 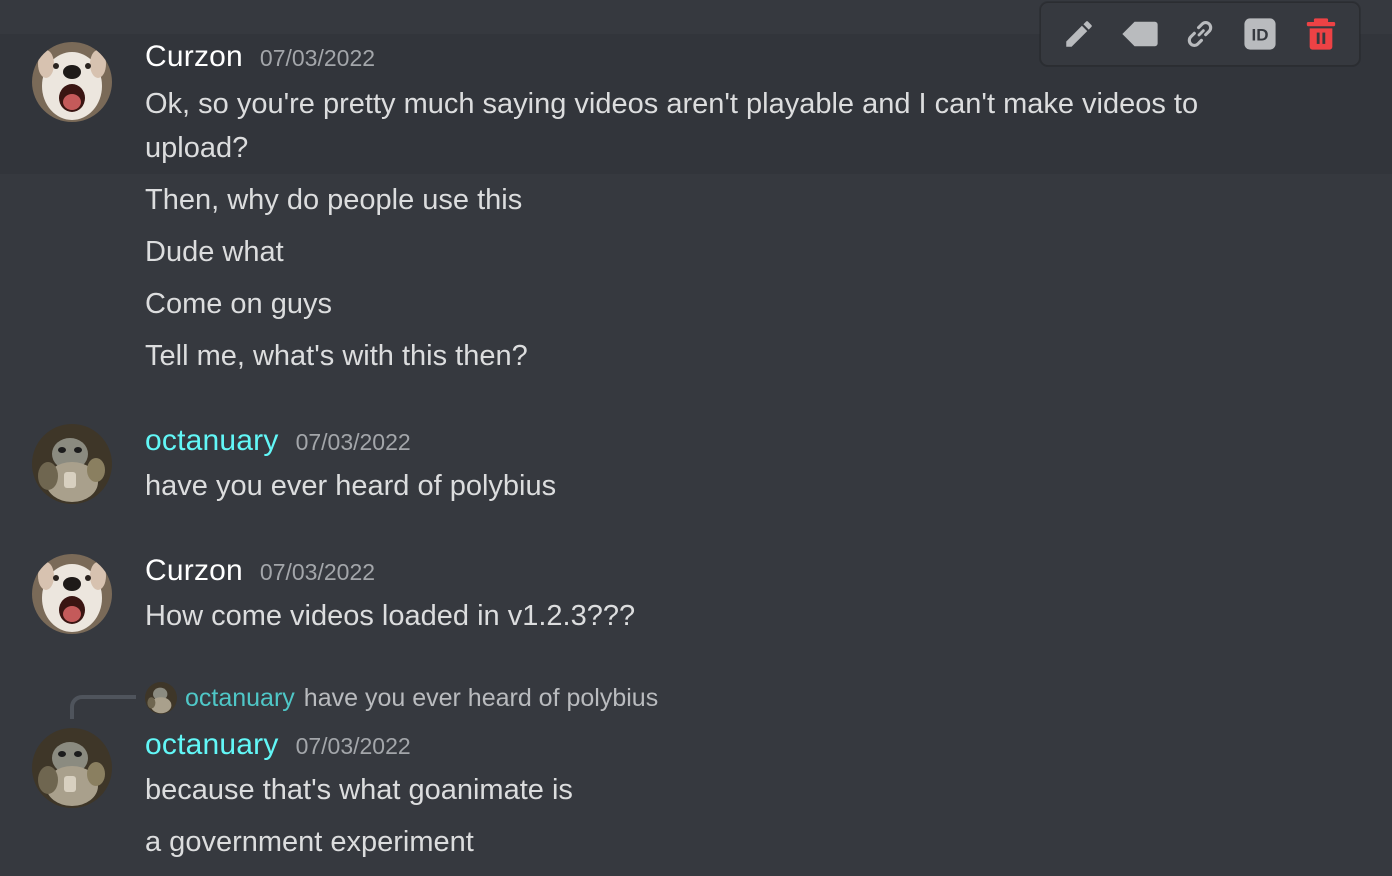 I want to click on reply-icon, so click(x=1139, y=34).